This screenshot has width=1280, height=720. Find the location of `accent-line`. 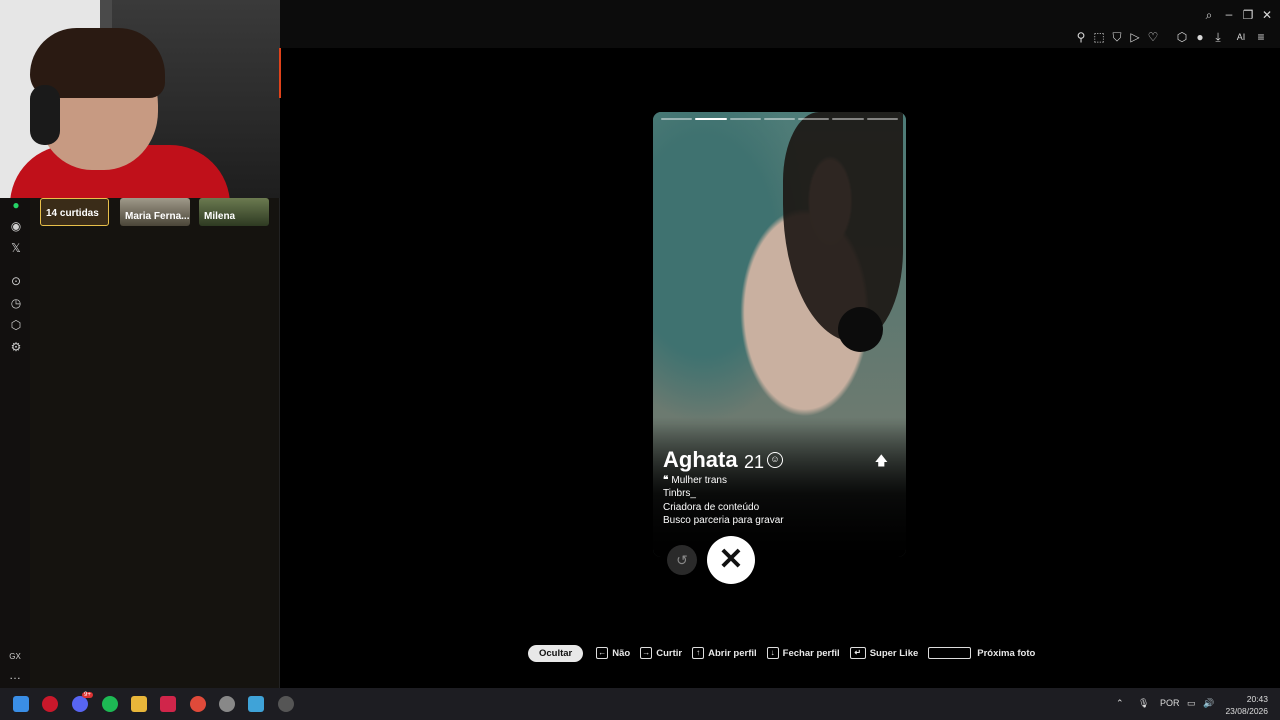

accent-line is located at coordinates (280, 73).